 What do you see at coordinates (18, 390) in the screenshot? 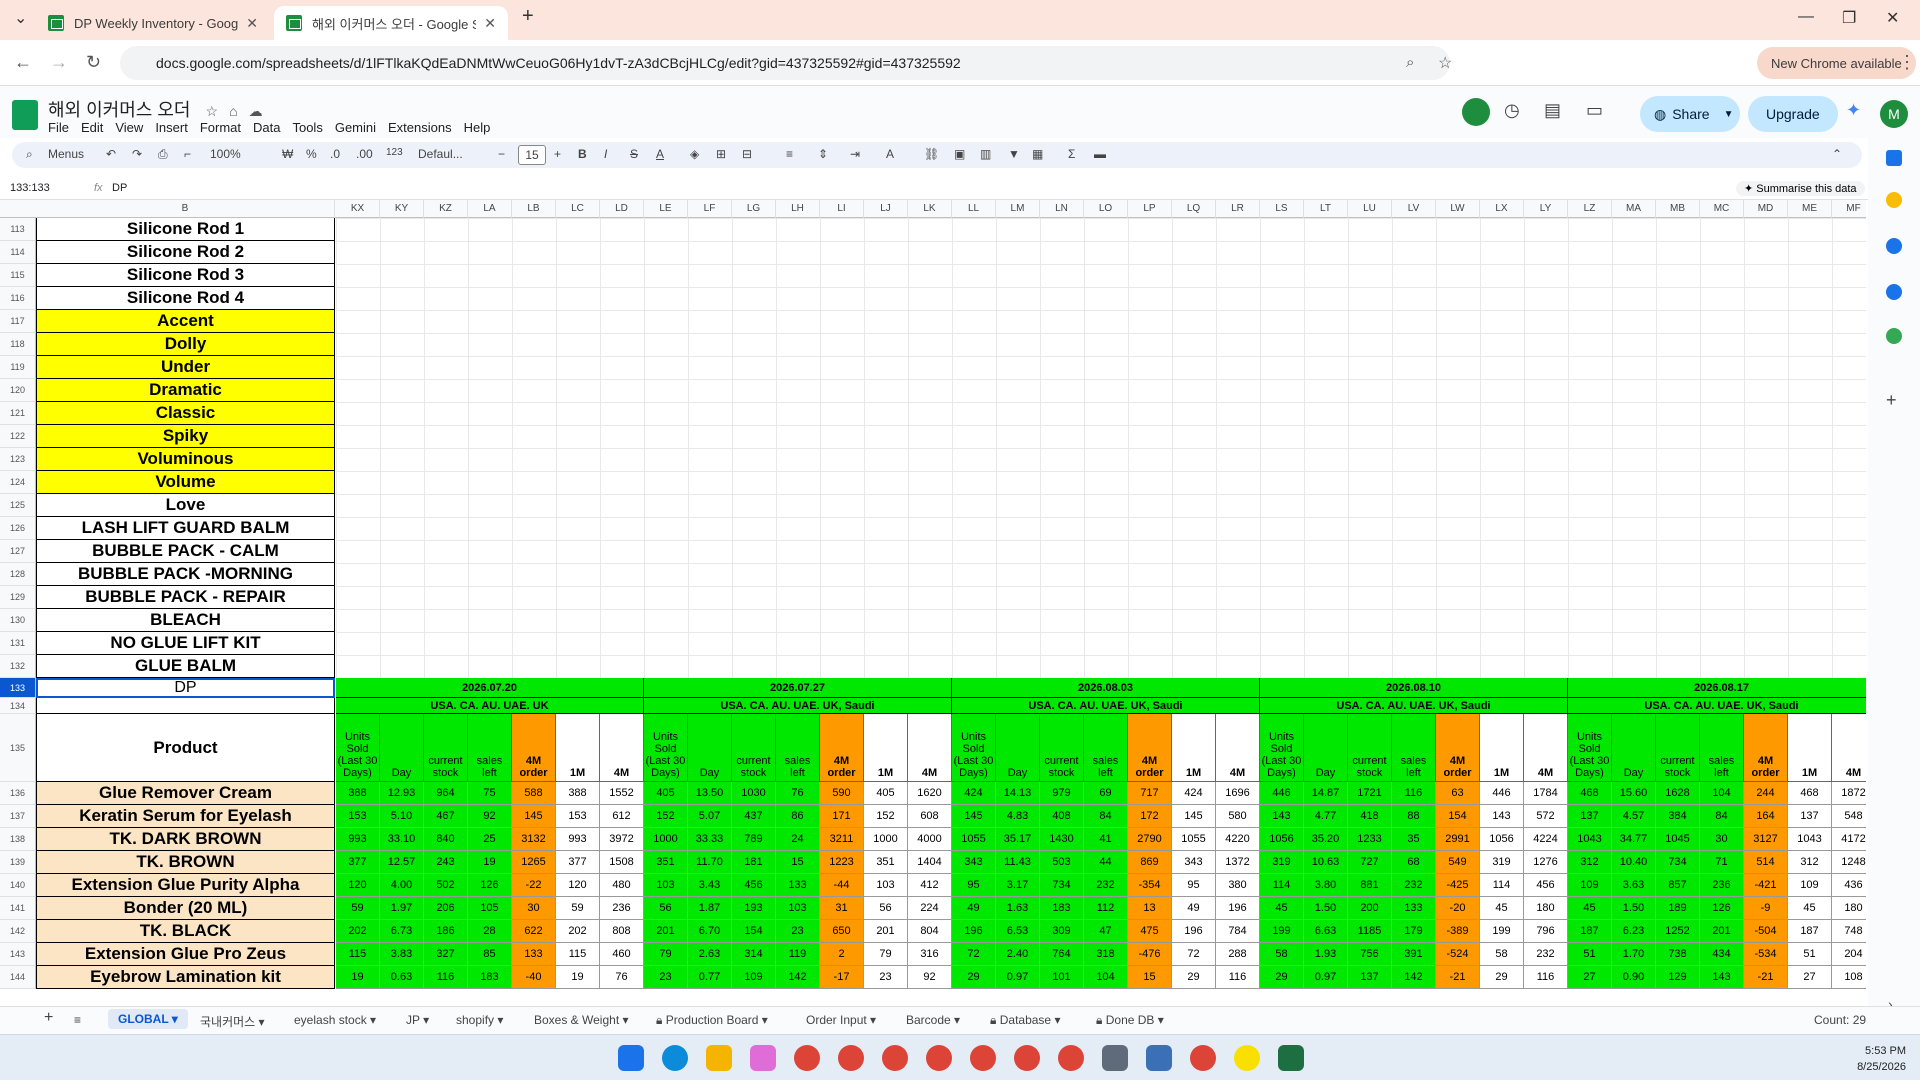
I see `row-number: 120` at bounding box center [18, 390].